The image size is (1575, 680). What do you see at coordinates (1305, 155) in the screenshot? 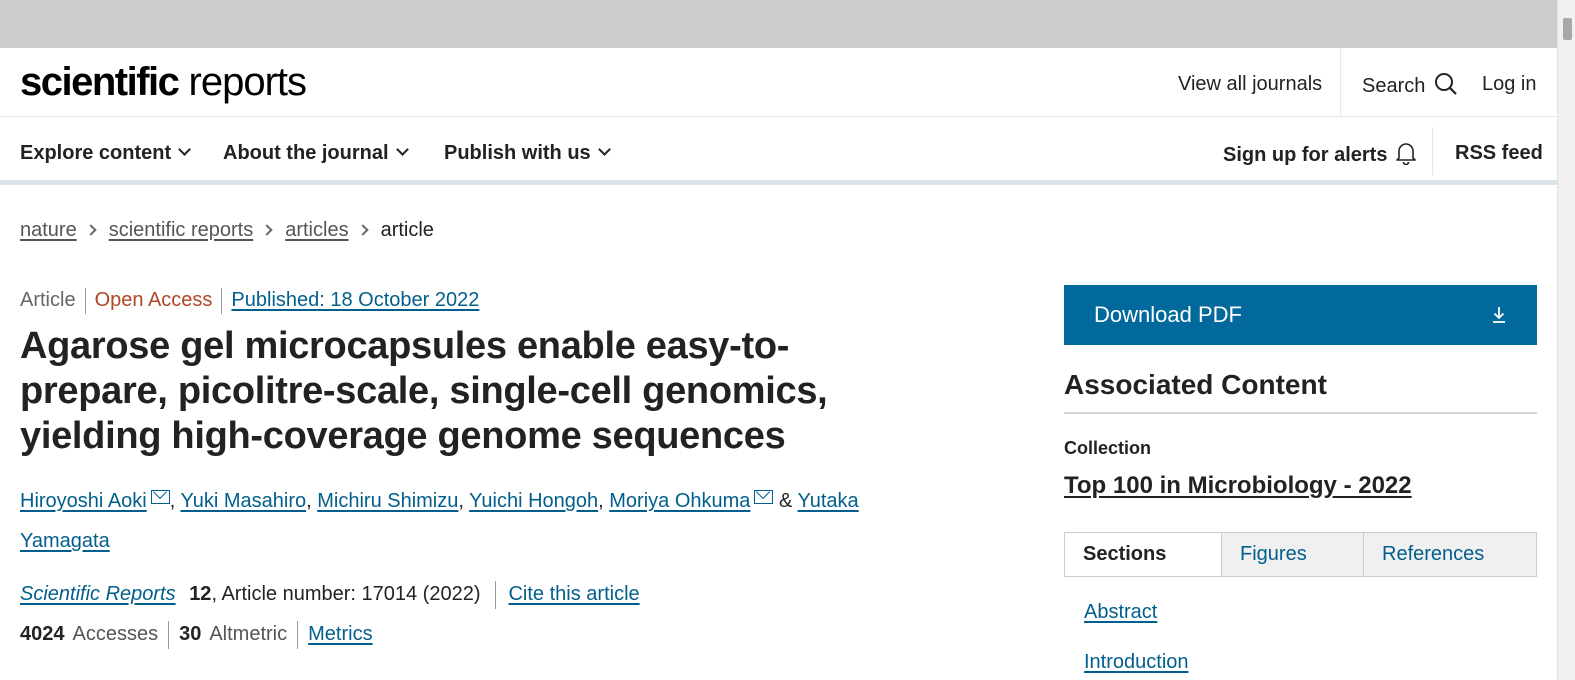
I see `alerts-label: Sign up for alerts` at bounding box center [1305, 155].